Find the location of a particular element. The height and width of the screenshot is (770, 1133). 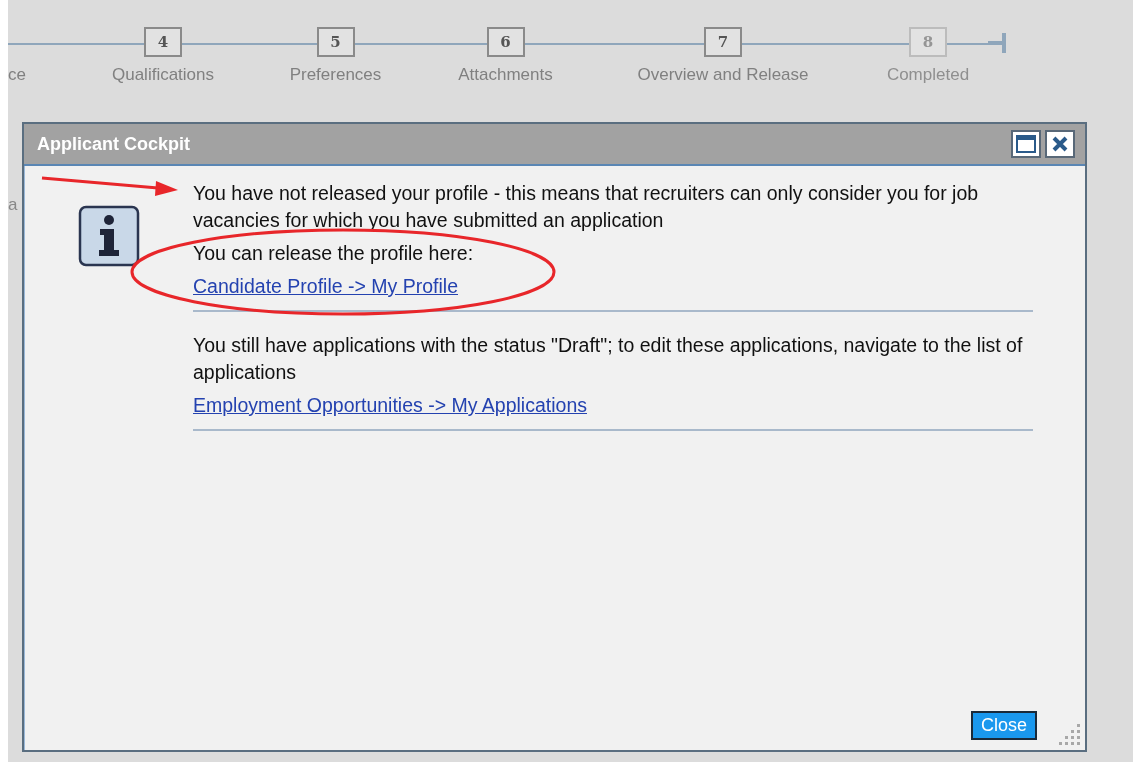

page-text: a is located at coordinates (13, 205).